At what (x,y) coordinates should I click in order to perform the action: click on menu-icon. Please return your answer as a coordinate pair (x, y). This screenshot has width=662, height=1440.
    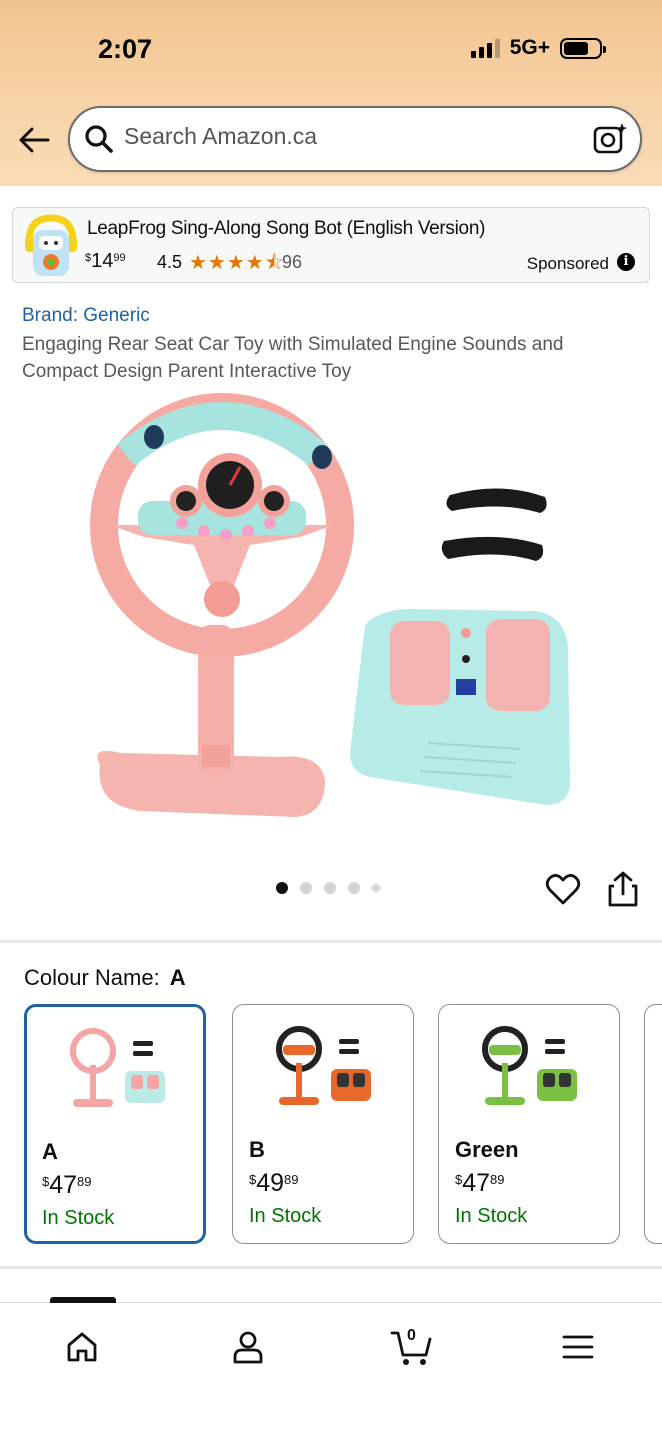
    Looking at the image, I should click on (578, 1347).